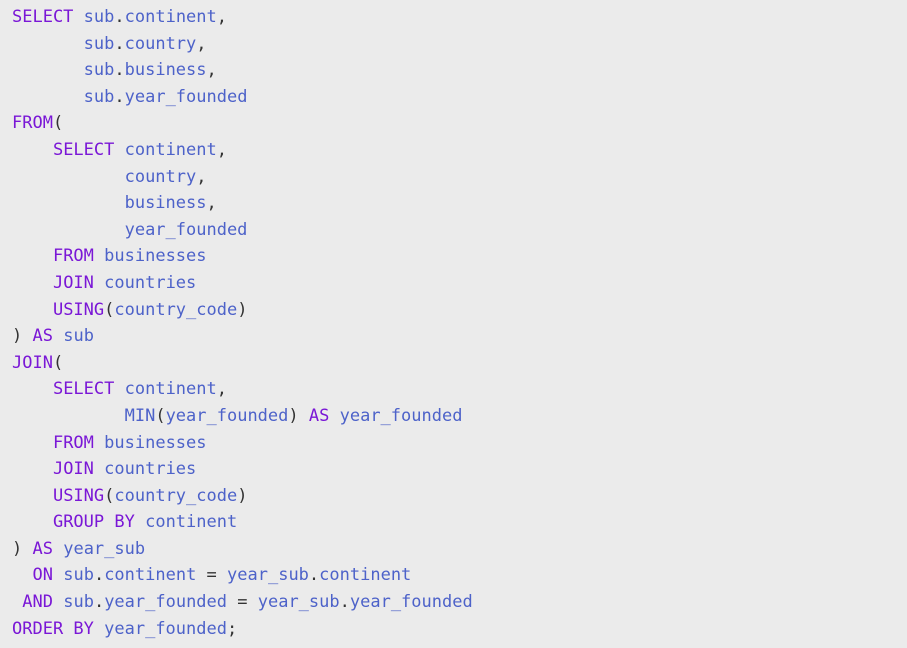 The image size is (907, 648). Describe the element at coordinates (459, 17) in the screenshot. I see `code-line: SELECT sub.continent,` at that location.